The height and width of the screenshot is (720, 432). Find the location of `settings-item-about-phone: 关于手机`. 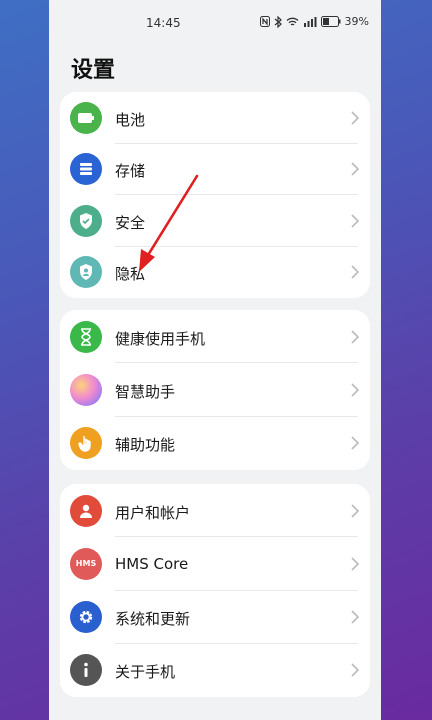

settings-item-about-phone: 关于手机 is located at coordinates (215, 670).